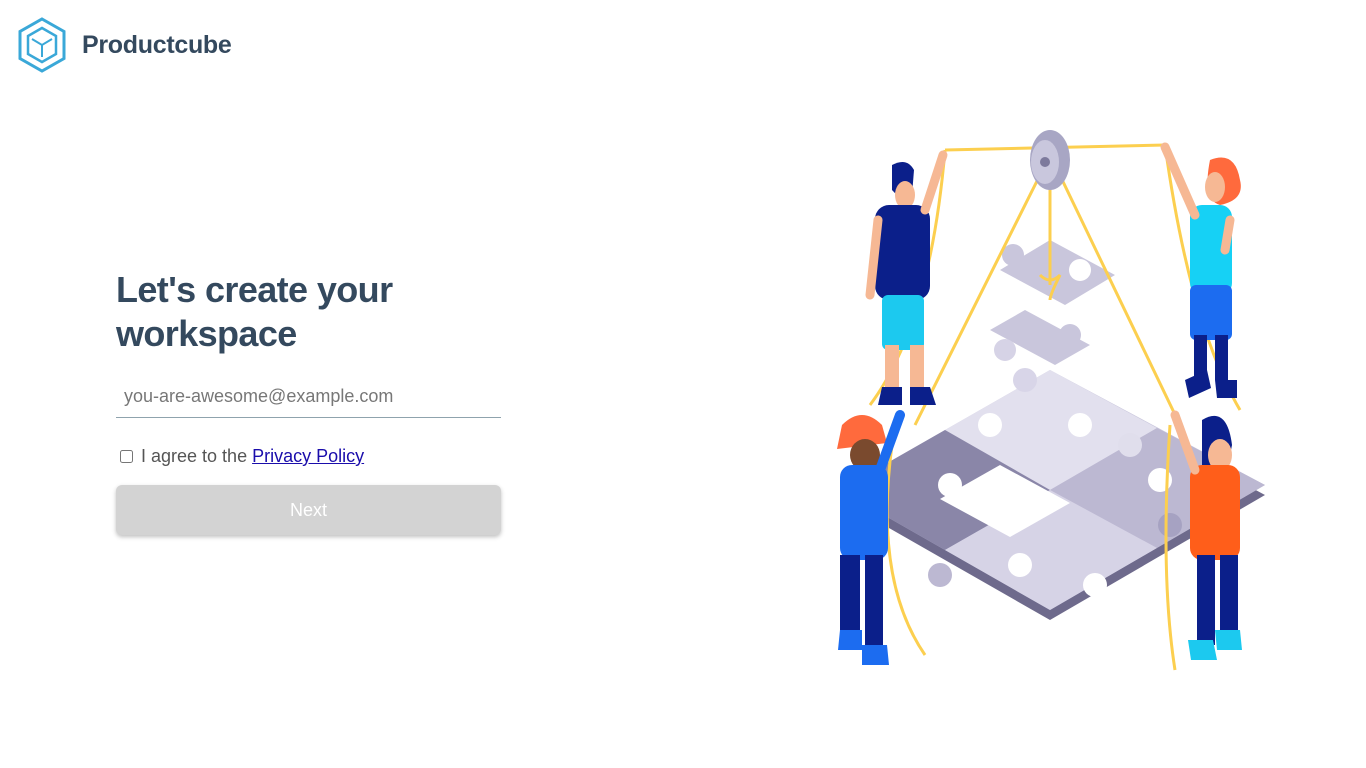 This screenshot has height=768, width=1366. Describe the element at coordinates (194, 456) in the screenshot. I see `agree-label: I agree to the` at that location.